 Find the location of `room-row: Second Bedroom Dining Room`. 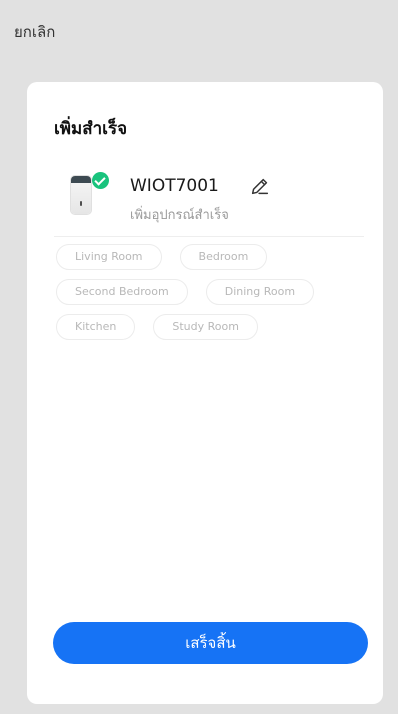

room-row: Second Bedroom Dining Room is located at coordinates (211, 292).